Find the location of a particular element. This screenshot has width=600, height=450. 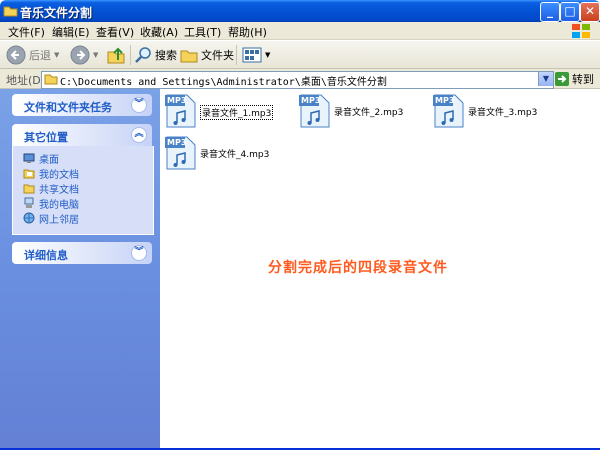

other-places-title: 其它位置 is located at coordinates (46, 137).